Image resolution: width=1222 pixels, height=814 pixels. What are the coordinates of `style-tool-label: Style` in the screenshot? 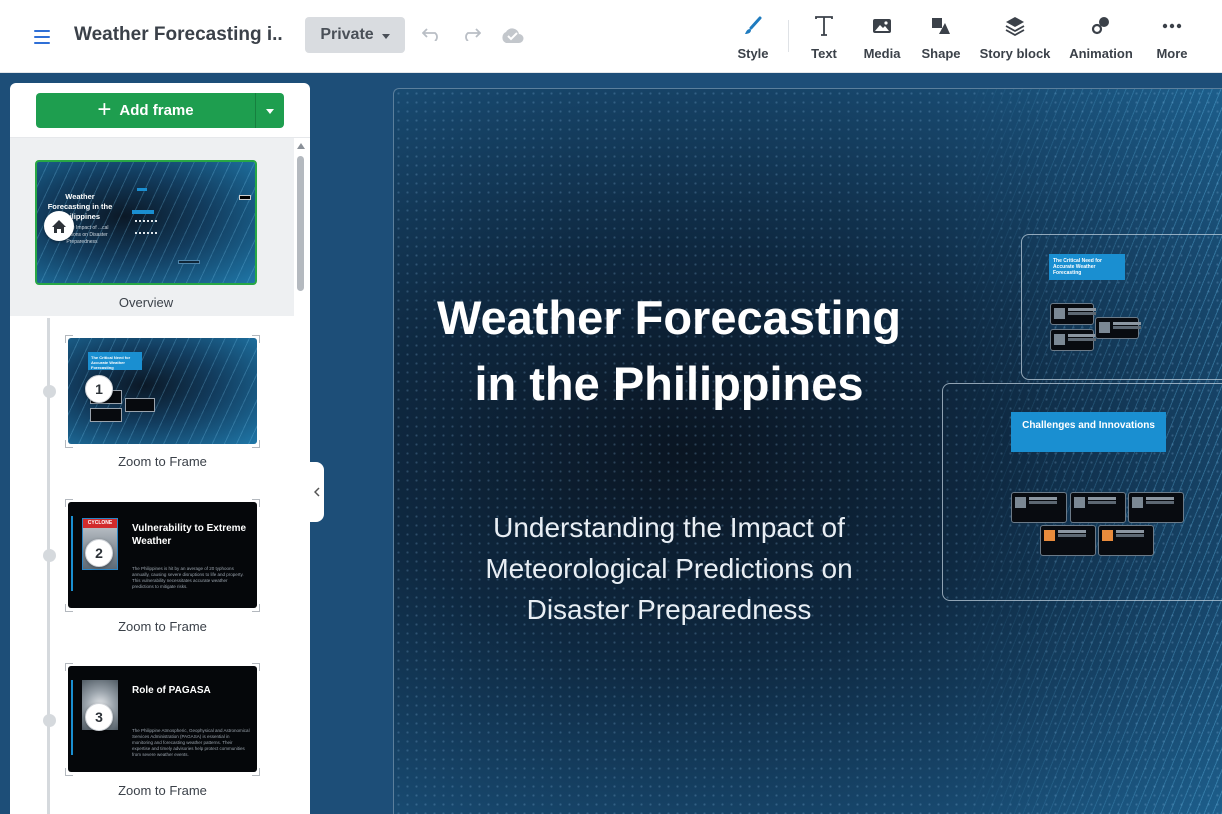 It's located at (753, 53).